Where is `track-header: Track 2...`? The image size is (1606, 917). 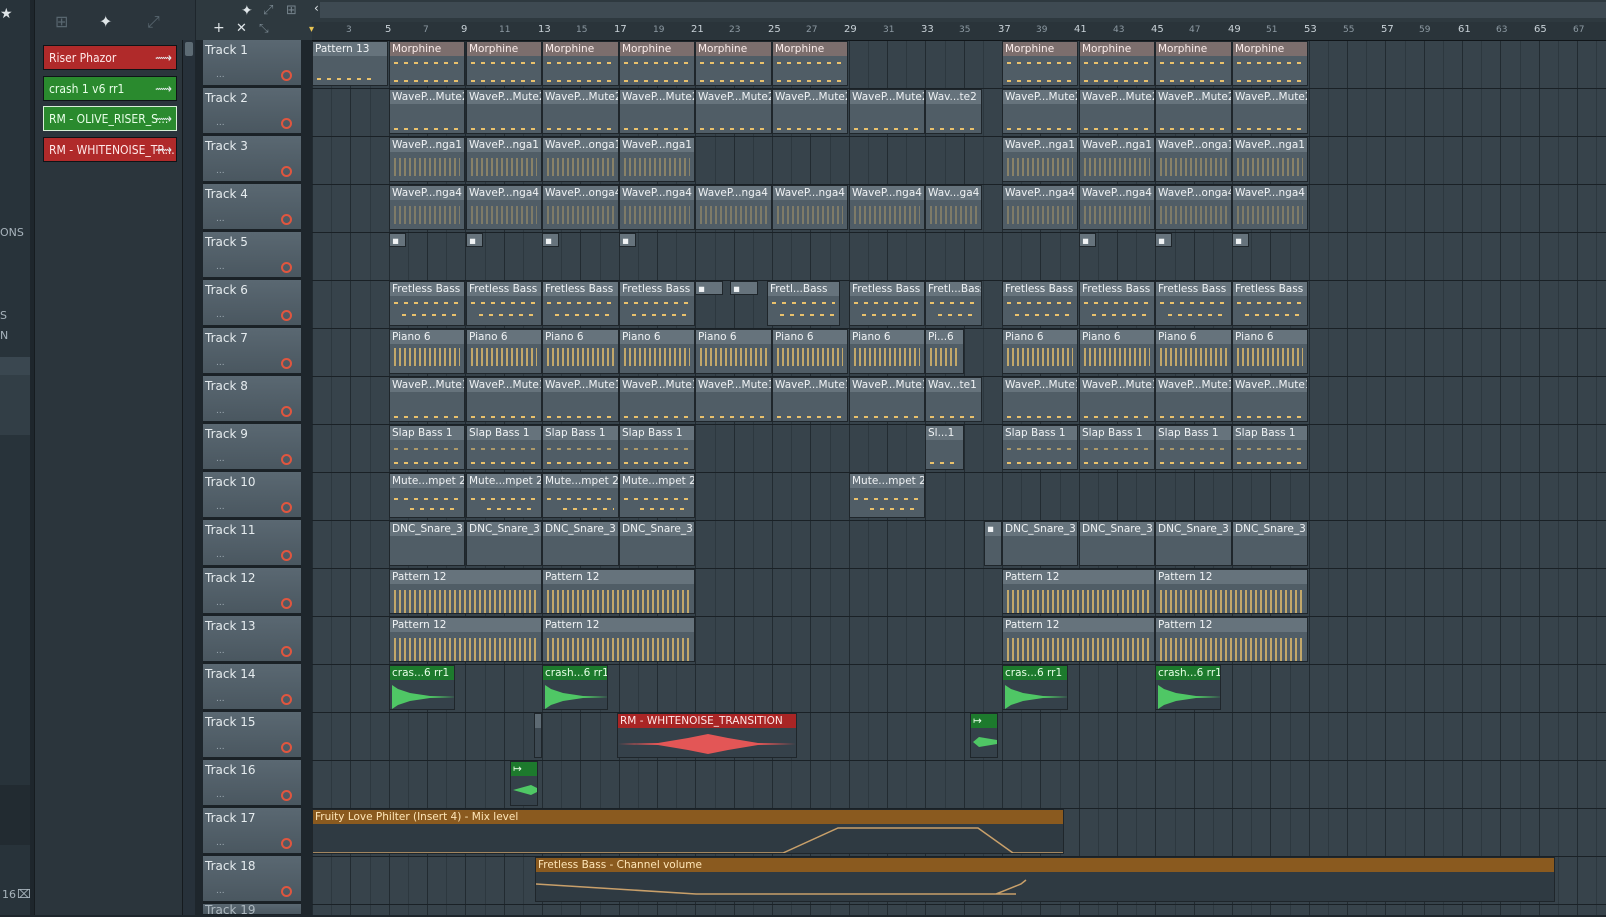 track-header: Track 2... is located at coordinates (252, 111).